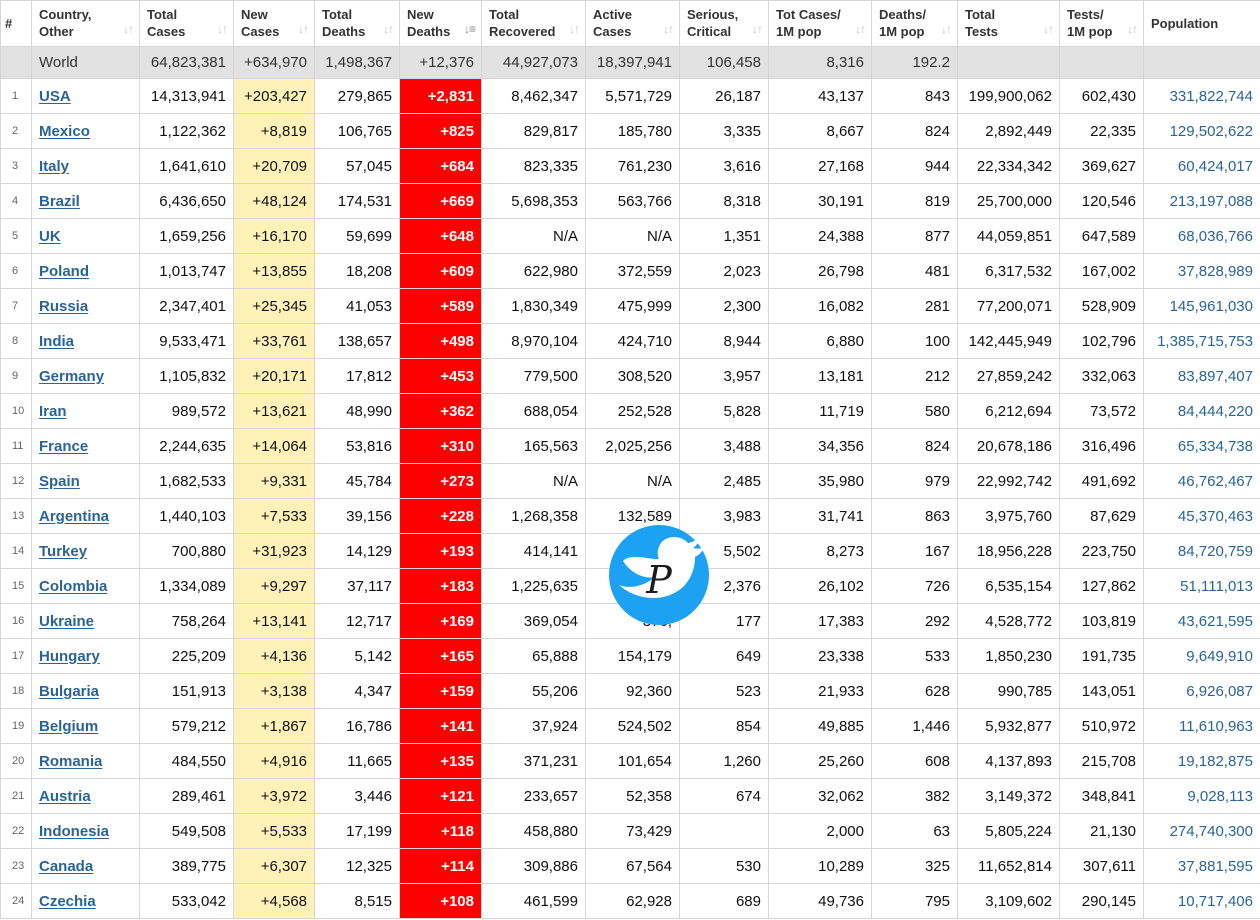 Image resolution: width=1260 pixels, height=920 pixels. Describe the element at coordinates (357, 166) in the screenshot. I see `cell-total-deaths: 57,045` at that location.